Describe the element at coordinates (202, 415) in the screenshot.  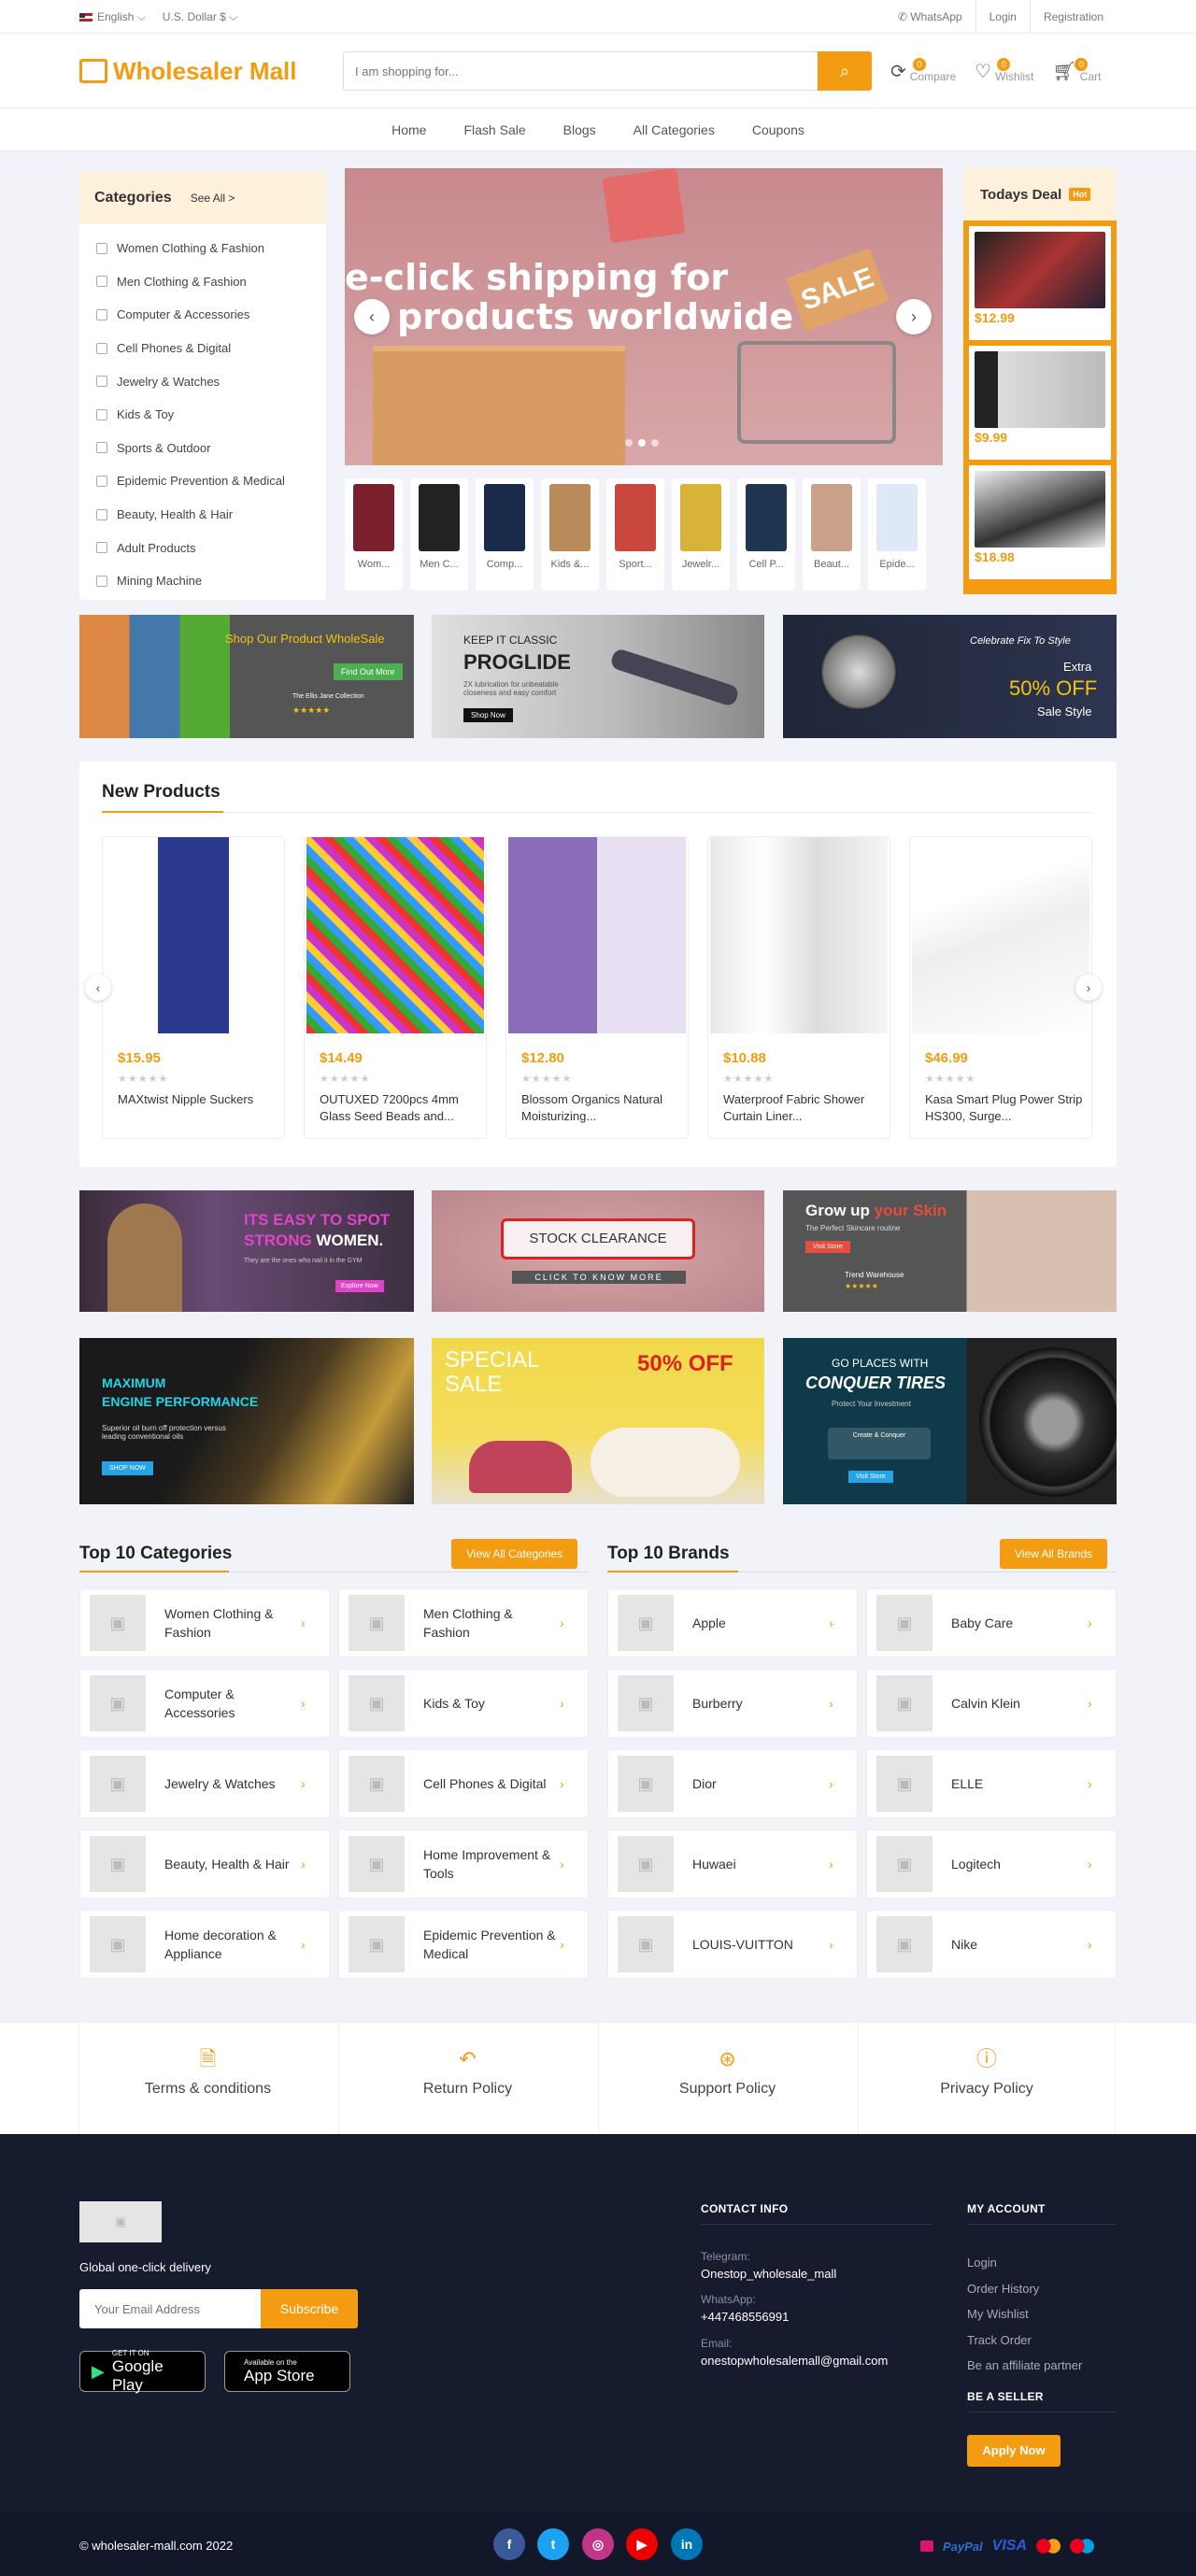
I see `category-item: Kids & Toy` at that location.